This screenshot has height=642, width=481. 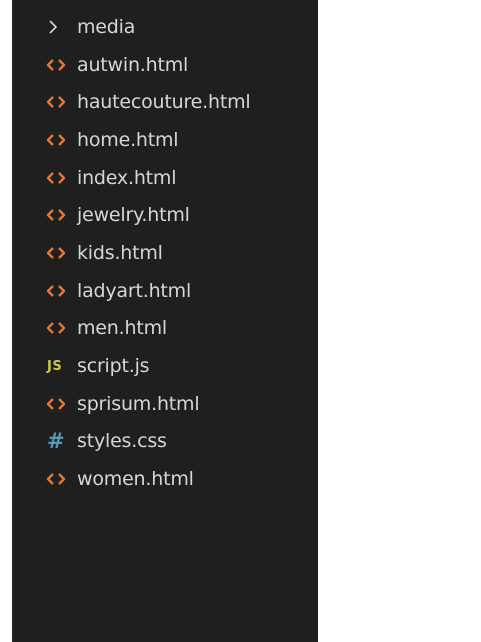 I want to click on file-autwin-html: autwin.html, so click(x=165, y=65).